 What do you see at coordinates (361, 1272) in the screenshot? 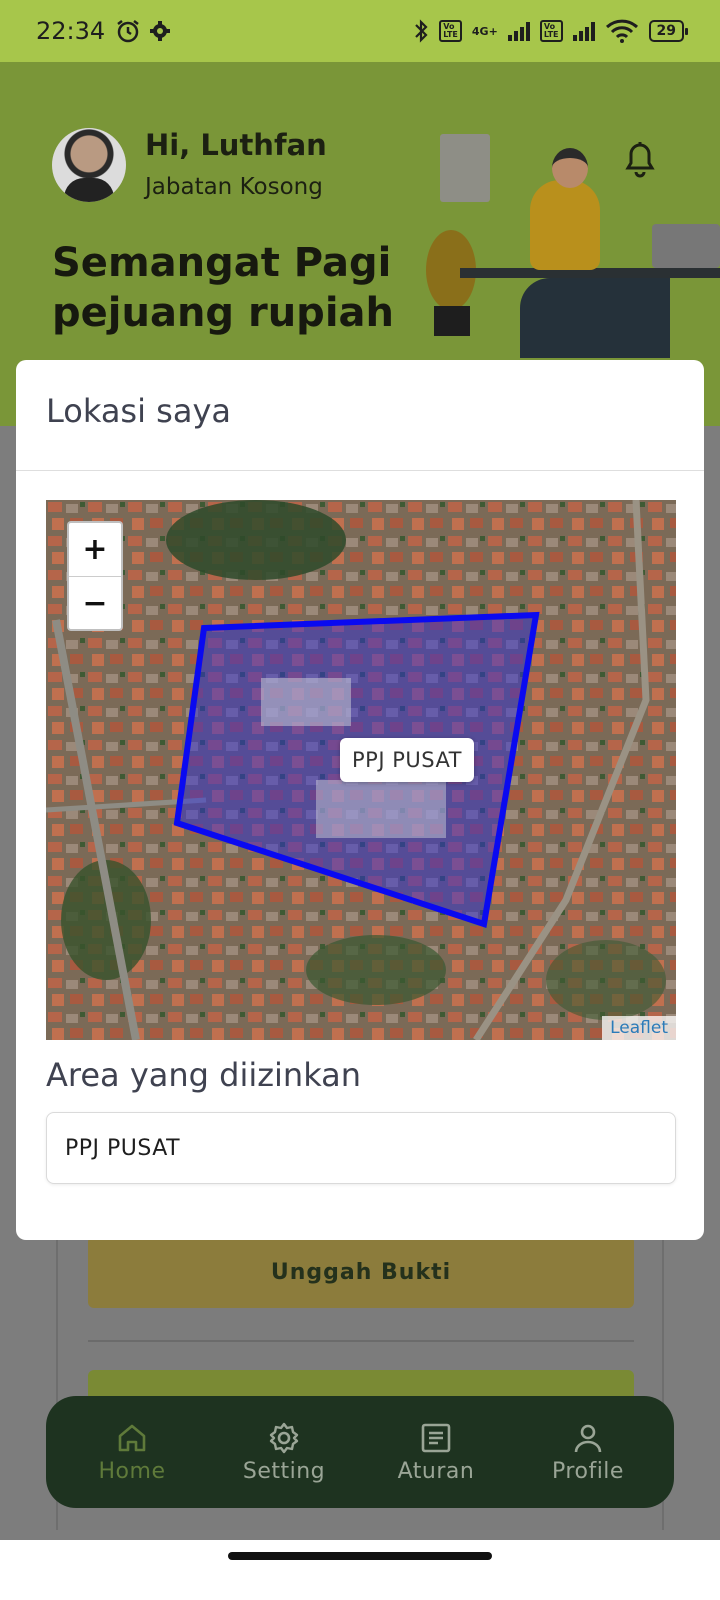
I see `upload-proof-button: Unggah Bukti` at bounding box center [361, 1272].